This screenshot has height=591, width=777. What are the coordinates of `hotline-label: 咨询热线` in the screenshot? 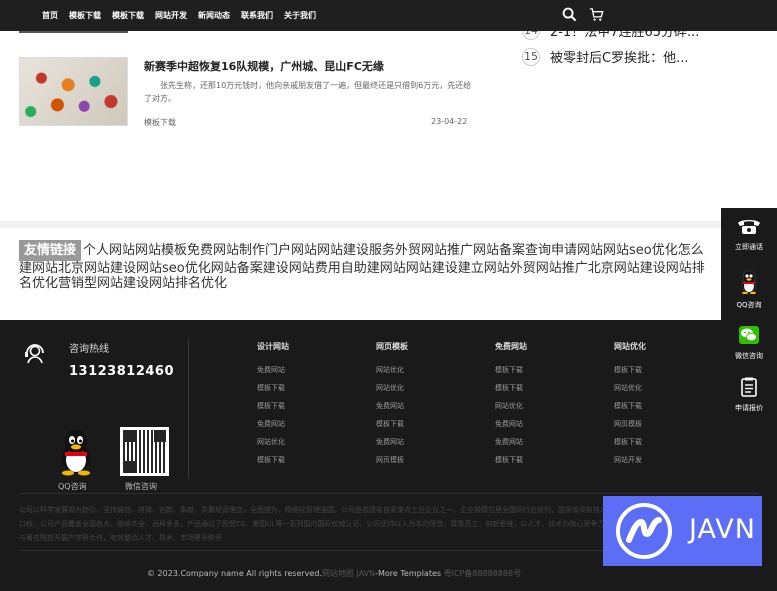 It's located at (89, 349).